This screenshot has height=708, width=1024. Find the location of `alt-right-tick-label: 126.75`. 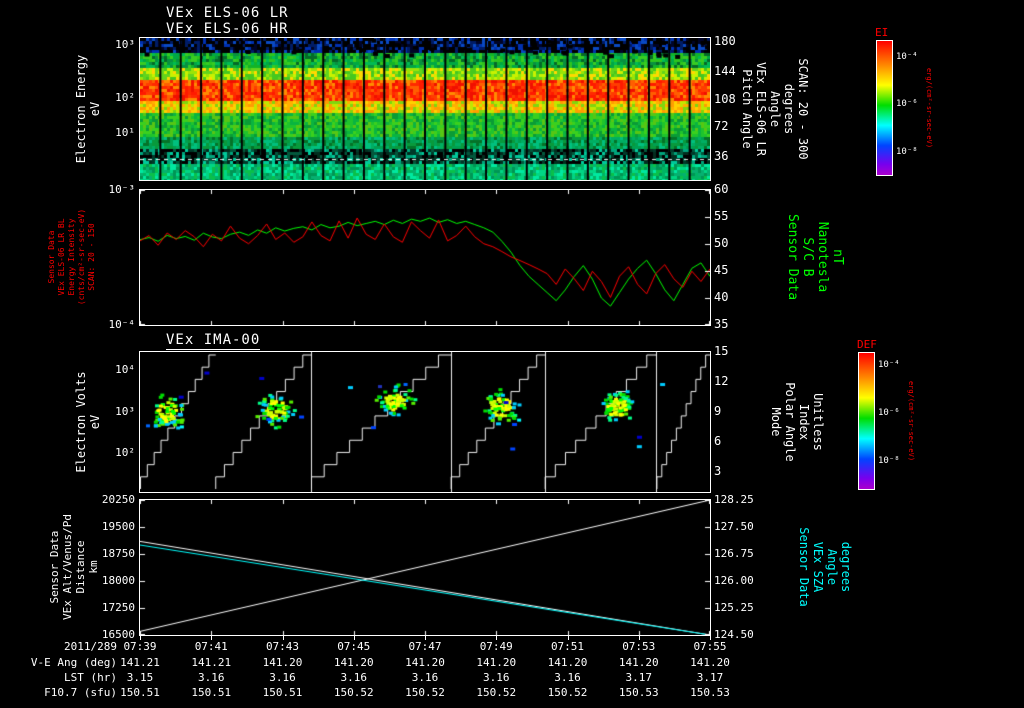

alt-right-tick-label: 126.75 is located at coordinates (734, 553).